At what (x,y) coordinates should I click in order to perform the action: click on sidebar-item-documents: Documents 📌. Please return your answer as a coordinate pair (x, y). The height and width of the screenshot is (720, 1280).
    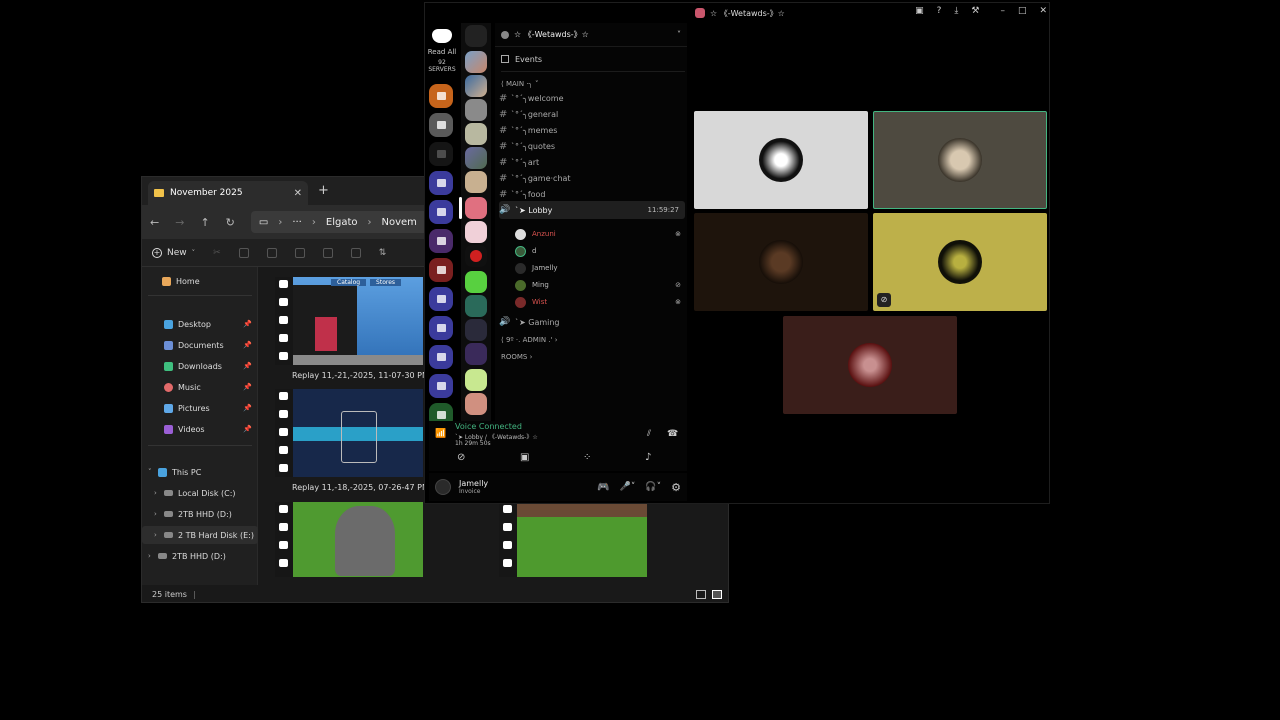
    Looking at the image, I should click on (200, 345).